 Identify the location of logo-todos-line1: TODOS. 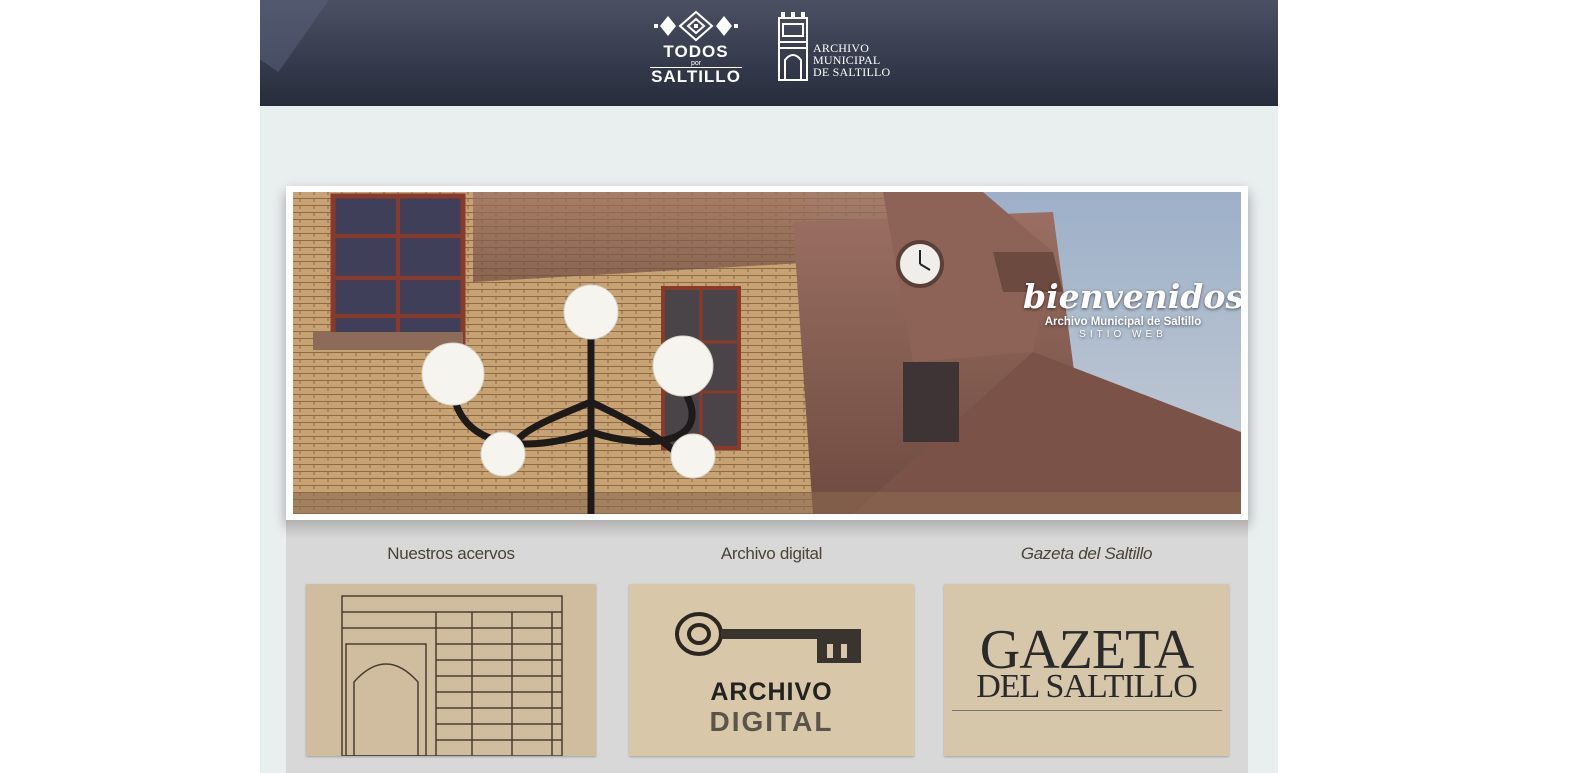
(696, 51).